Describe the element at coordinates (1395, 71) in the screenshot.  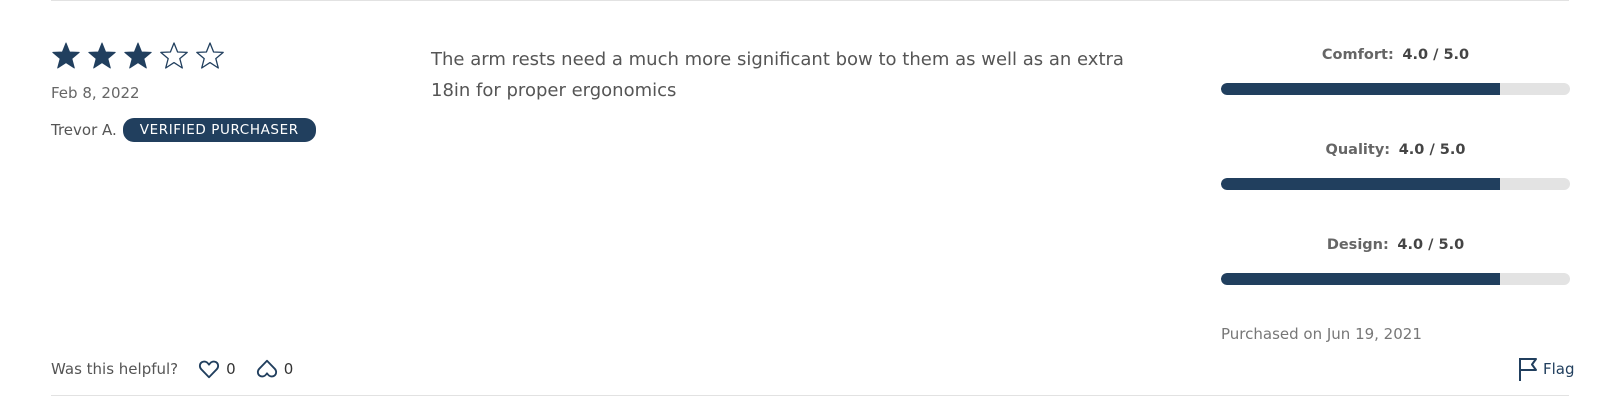
I see `metric-comfort: Comfort: 4.0 / 5.0` at that location.